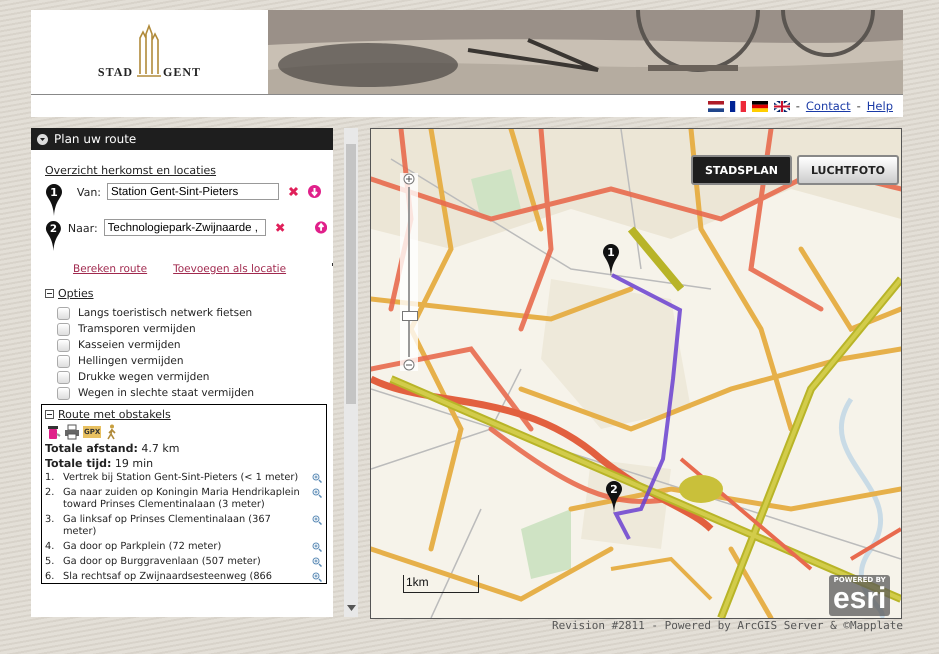 The image size is (939, 654). What do you see at coordinates (50, 547) in the screenshot?
I see `step-number: 4.` at bounding box center [50, 547].